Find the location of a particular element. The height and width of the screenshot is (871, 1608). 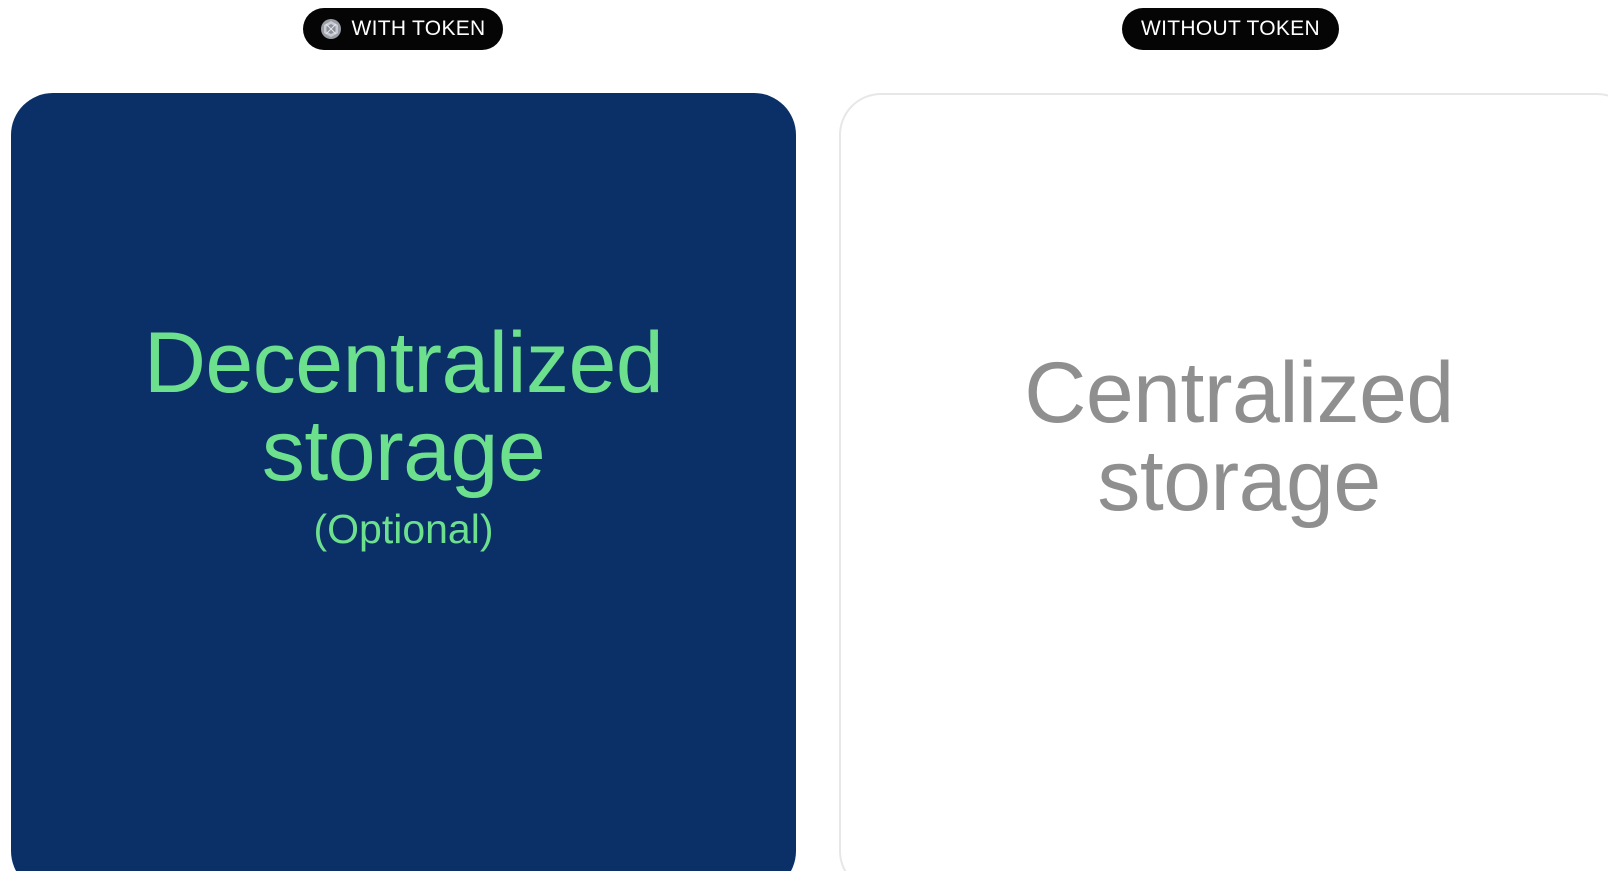

centralized-storage-title: Centralized storage is located at coordinates (1239, 437).